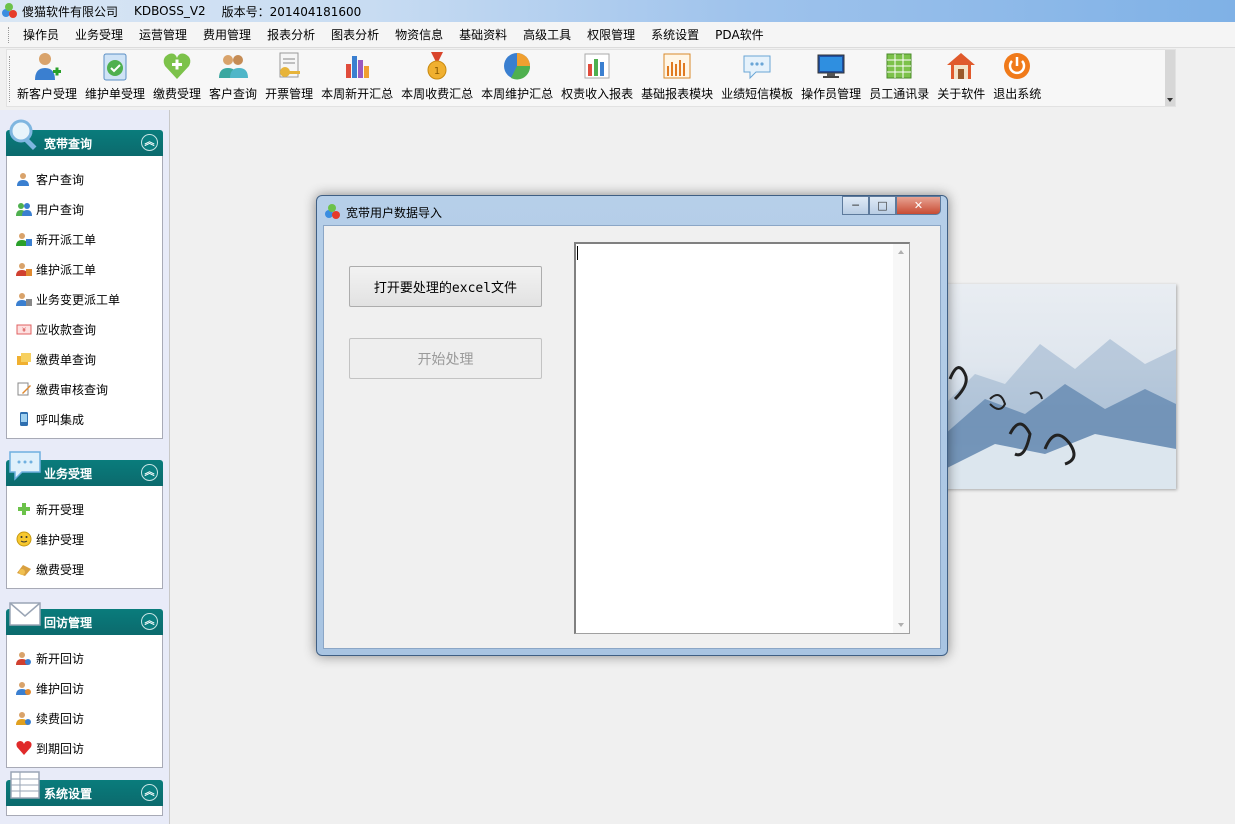 The width and height of the screenshot is (1235, 824). What do you see at coordinates (757, 66) in the screenshot?
I see `message-bubble-icon` at bounding box center [757, 66].